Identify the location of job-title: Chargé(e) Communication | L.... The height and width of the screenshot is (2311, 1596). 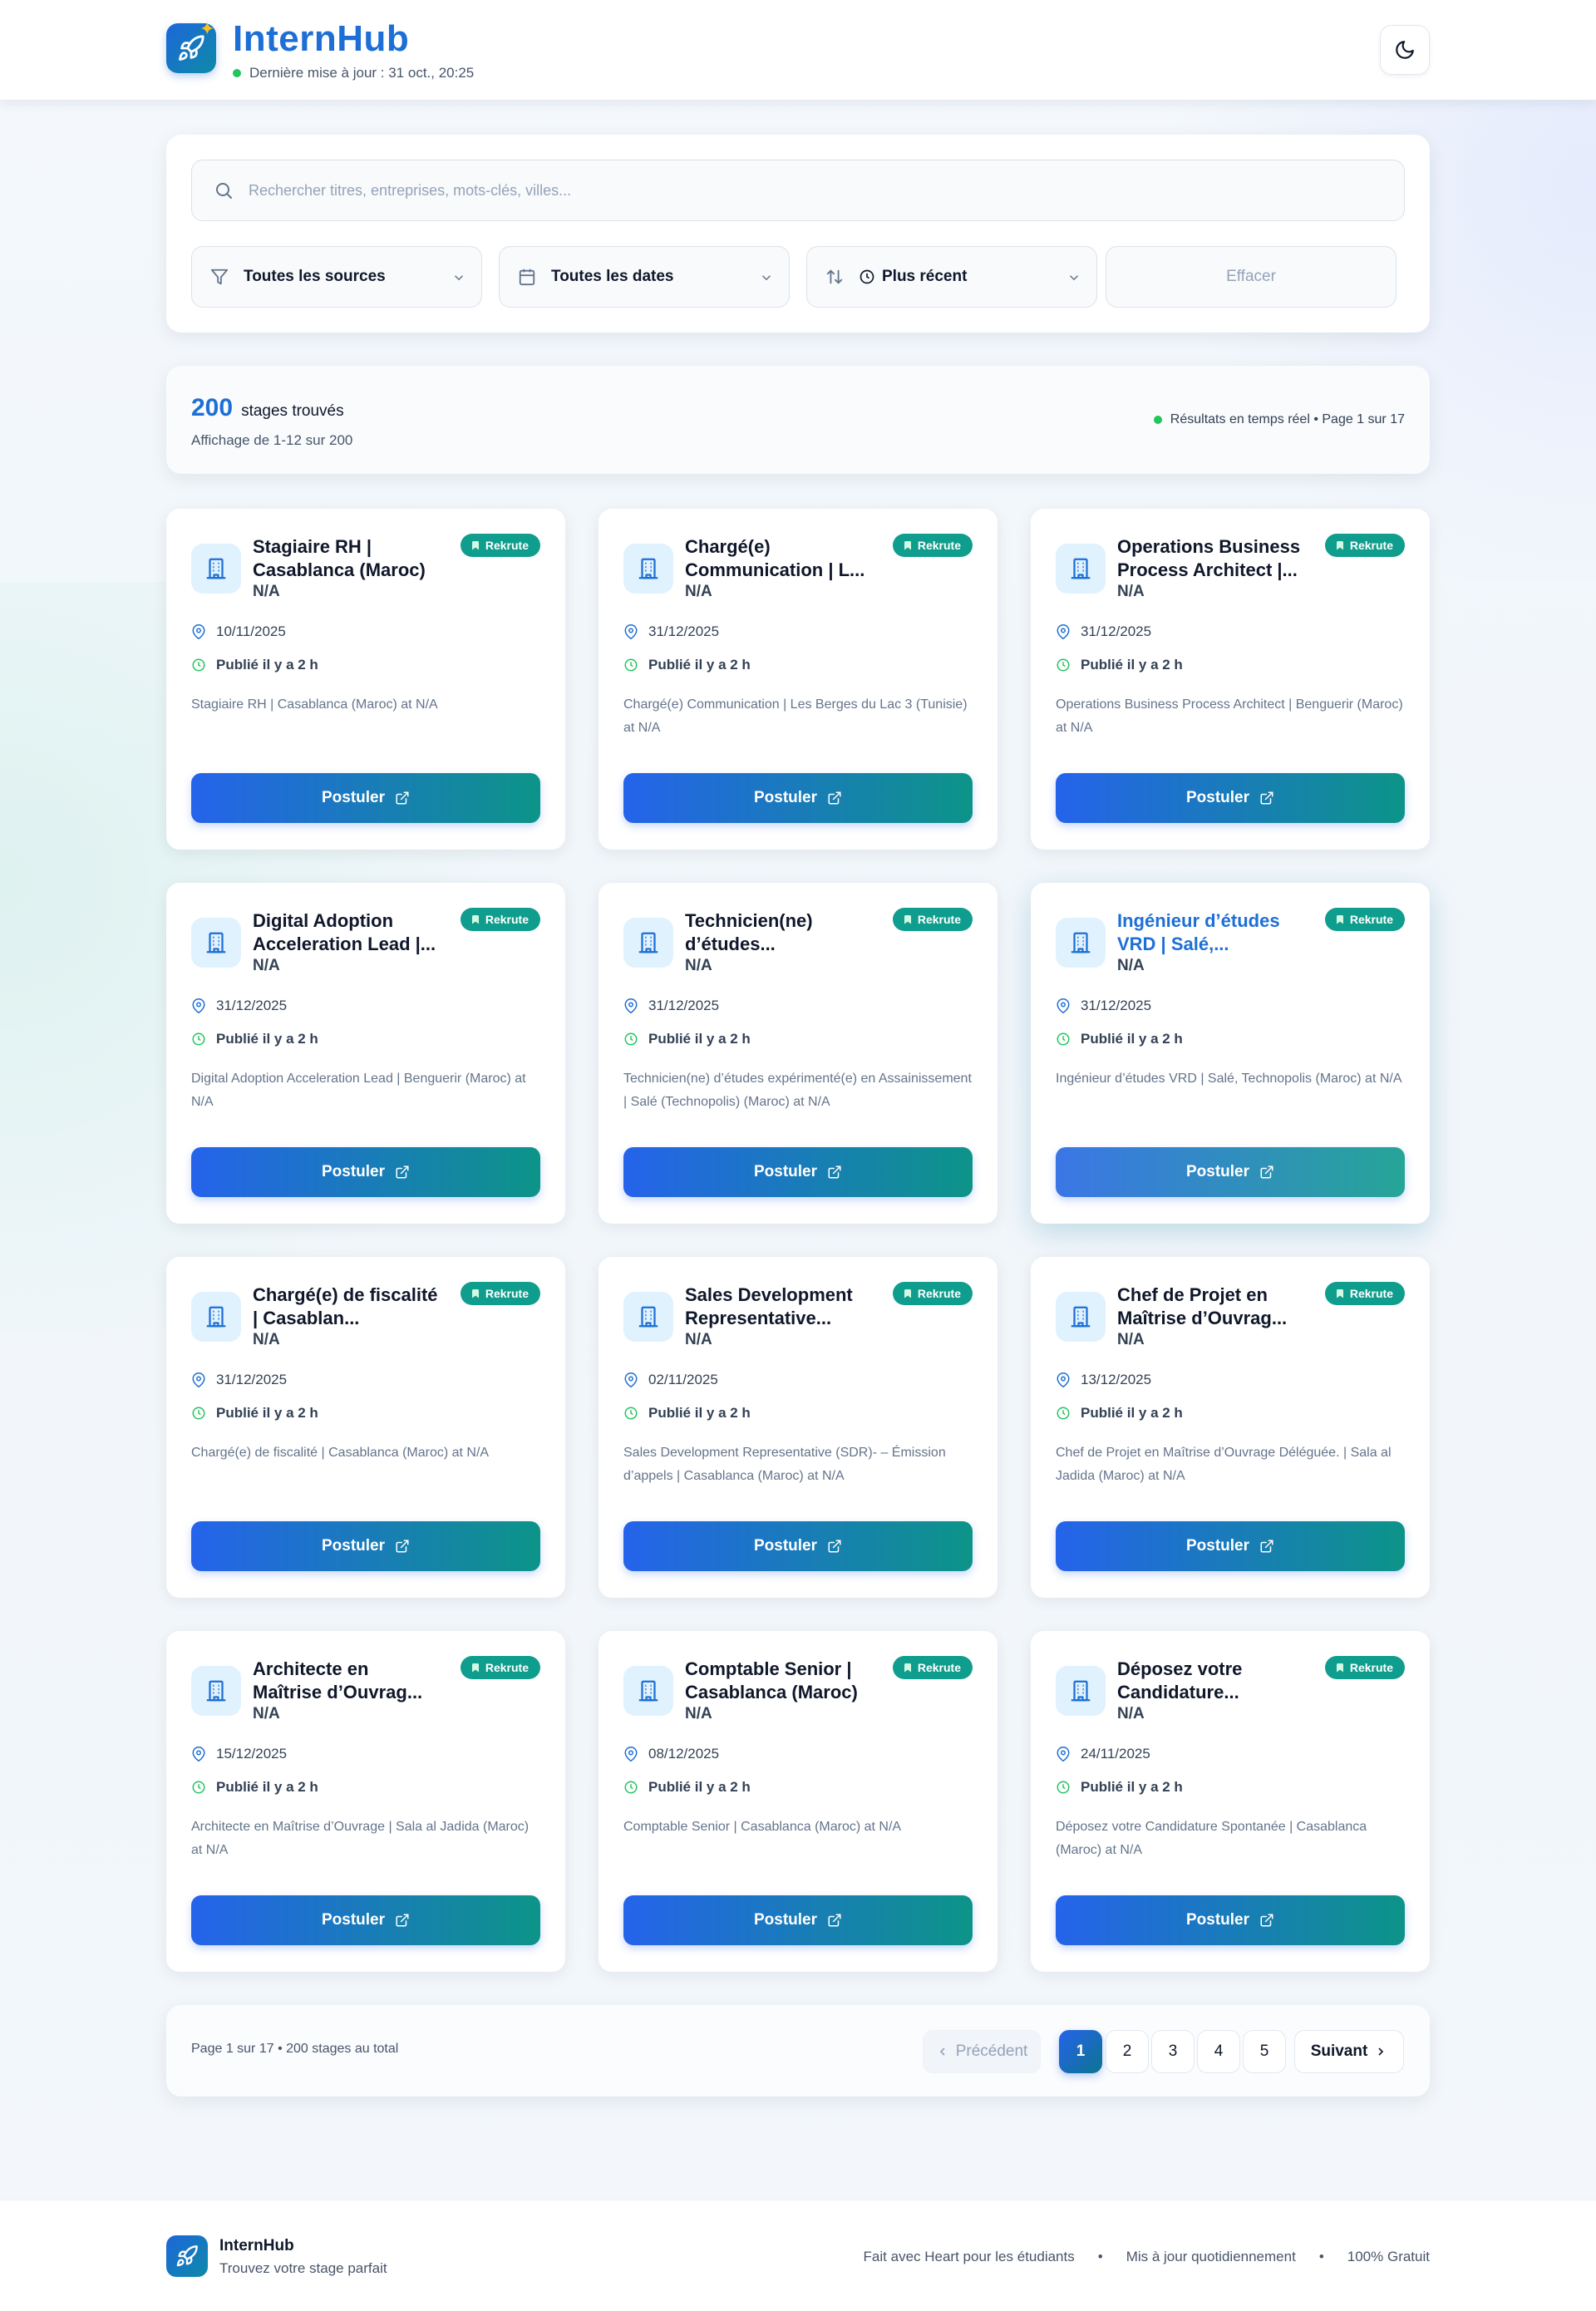
(779, 558).